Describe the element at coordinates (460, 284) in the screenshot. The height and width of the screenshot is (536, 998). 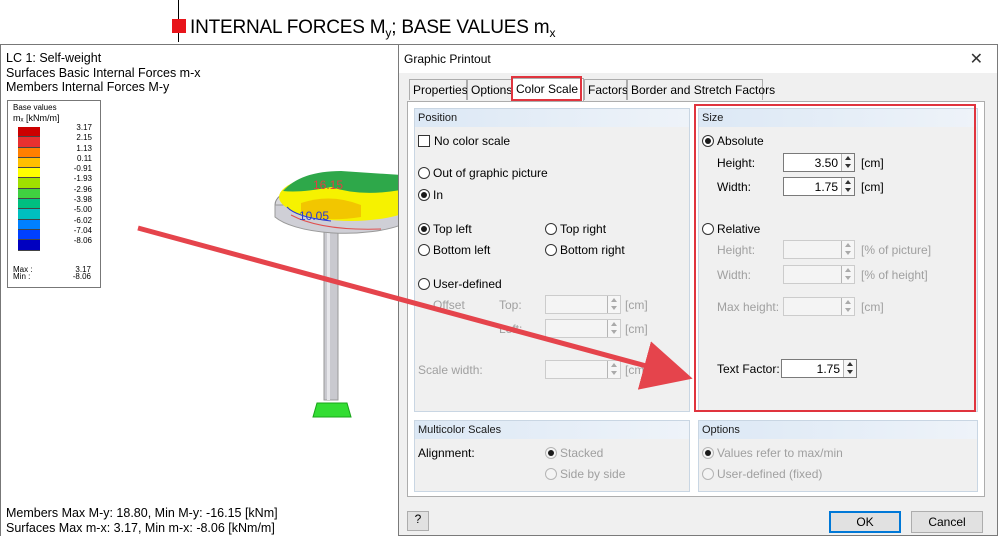
I see `user-defined-radio: User-defined` at that location.